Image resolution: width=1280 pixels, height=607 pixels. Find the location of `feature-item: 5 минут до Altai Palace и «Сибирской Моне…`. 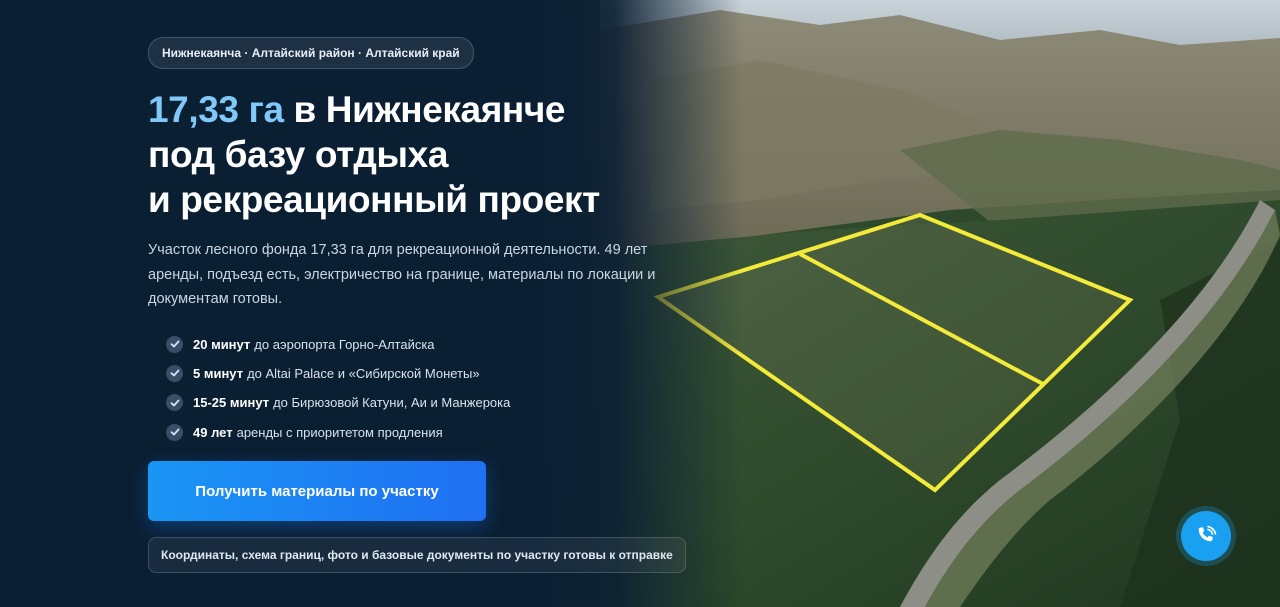

feature-item: 5 минут до Altai Palace и «Сибирской Моне… is located at coordinates (427, 373).